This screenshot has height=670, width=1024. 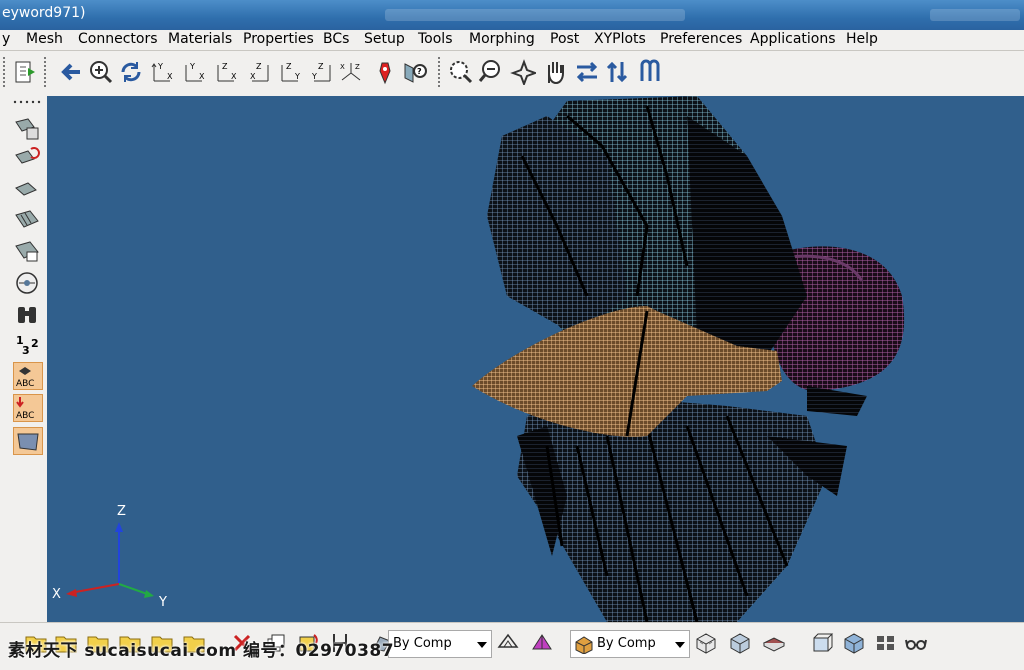 I want to click on label-nodes-icon: ABC, so click(x=28, y=408).